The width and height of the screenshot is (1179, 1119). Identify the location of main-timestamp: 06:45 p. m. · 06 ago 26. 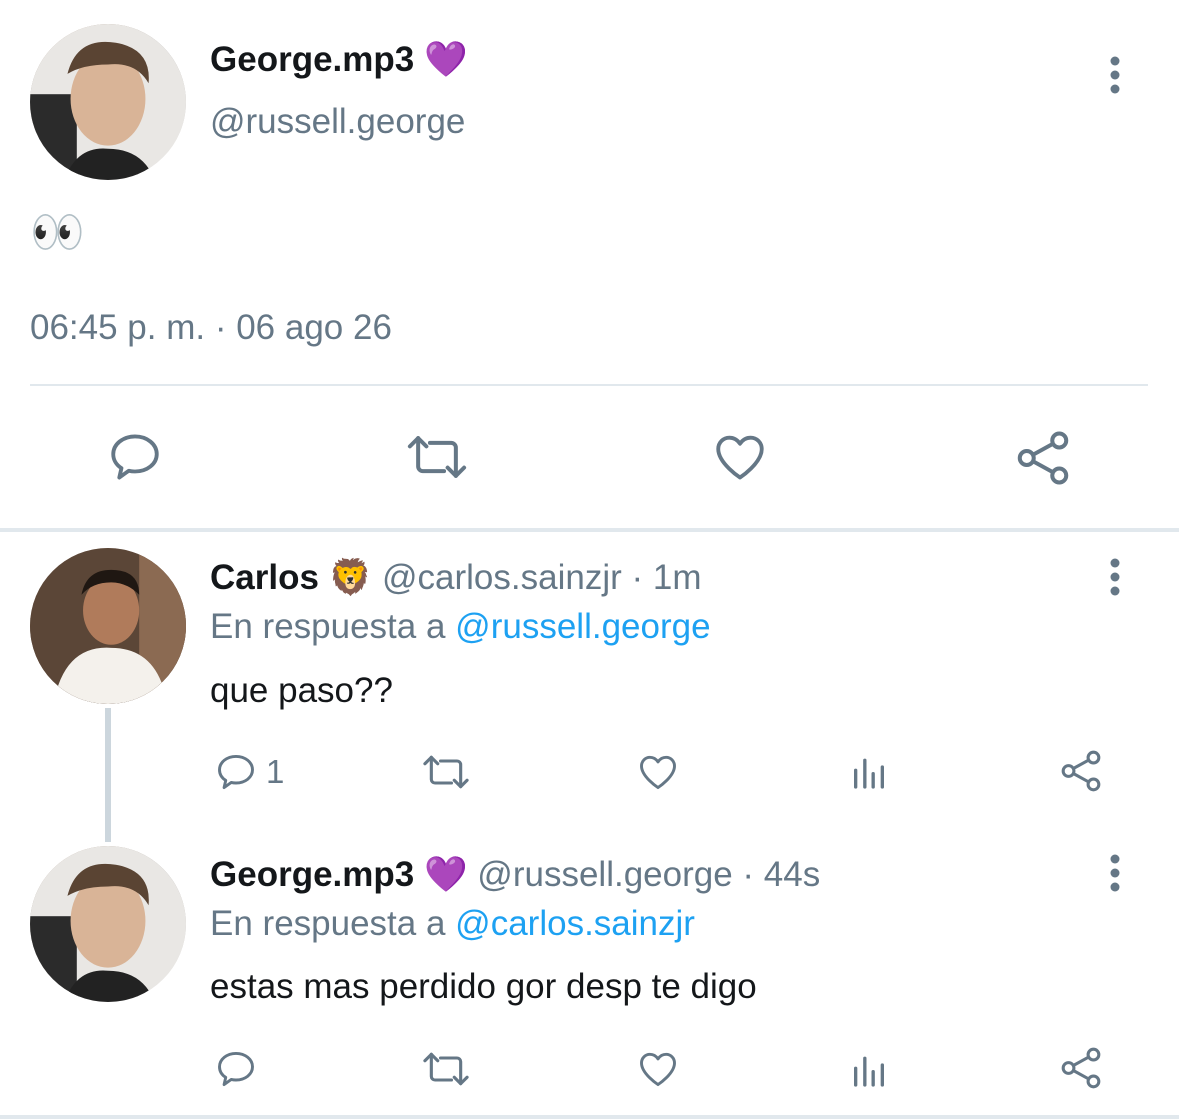
(211, 328).